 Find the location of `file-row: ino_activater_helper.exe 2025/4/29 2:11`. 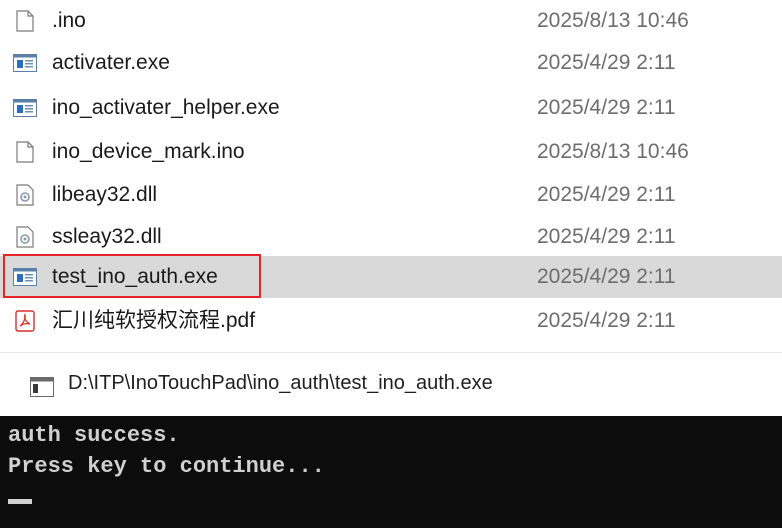

file-row: ino_activater_helper.exe 2025/4/29 2:11 is located at coordinates (391, 108).